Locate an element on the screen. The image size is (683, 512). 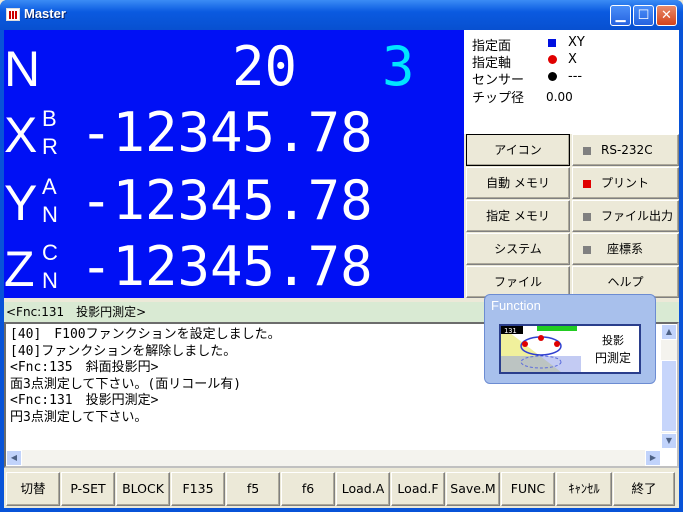
print-auto-toggle: プリント Auto is located at coordinates (625, 193).